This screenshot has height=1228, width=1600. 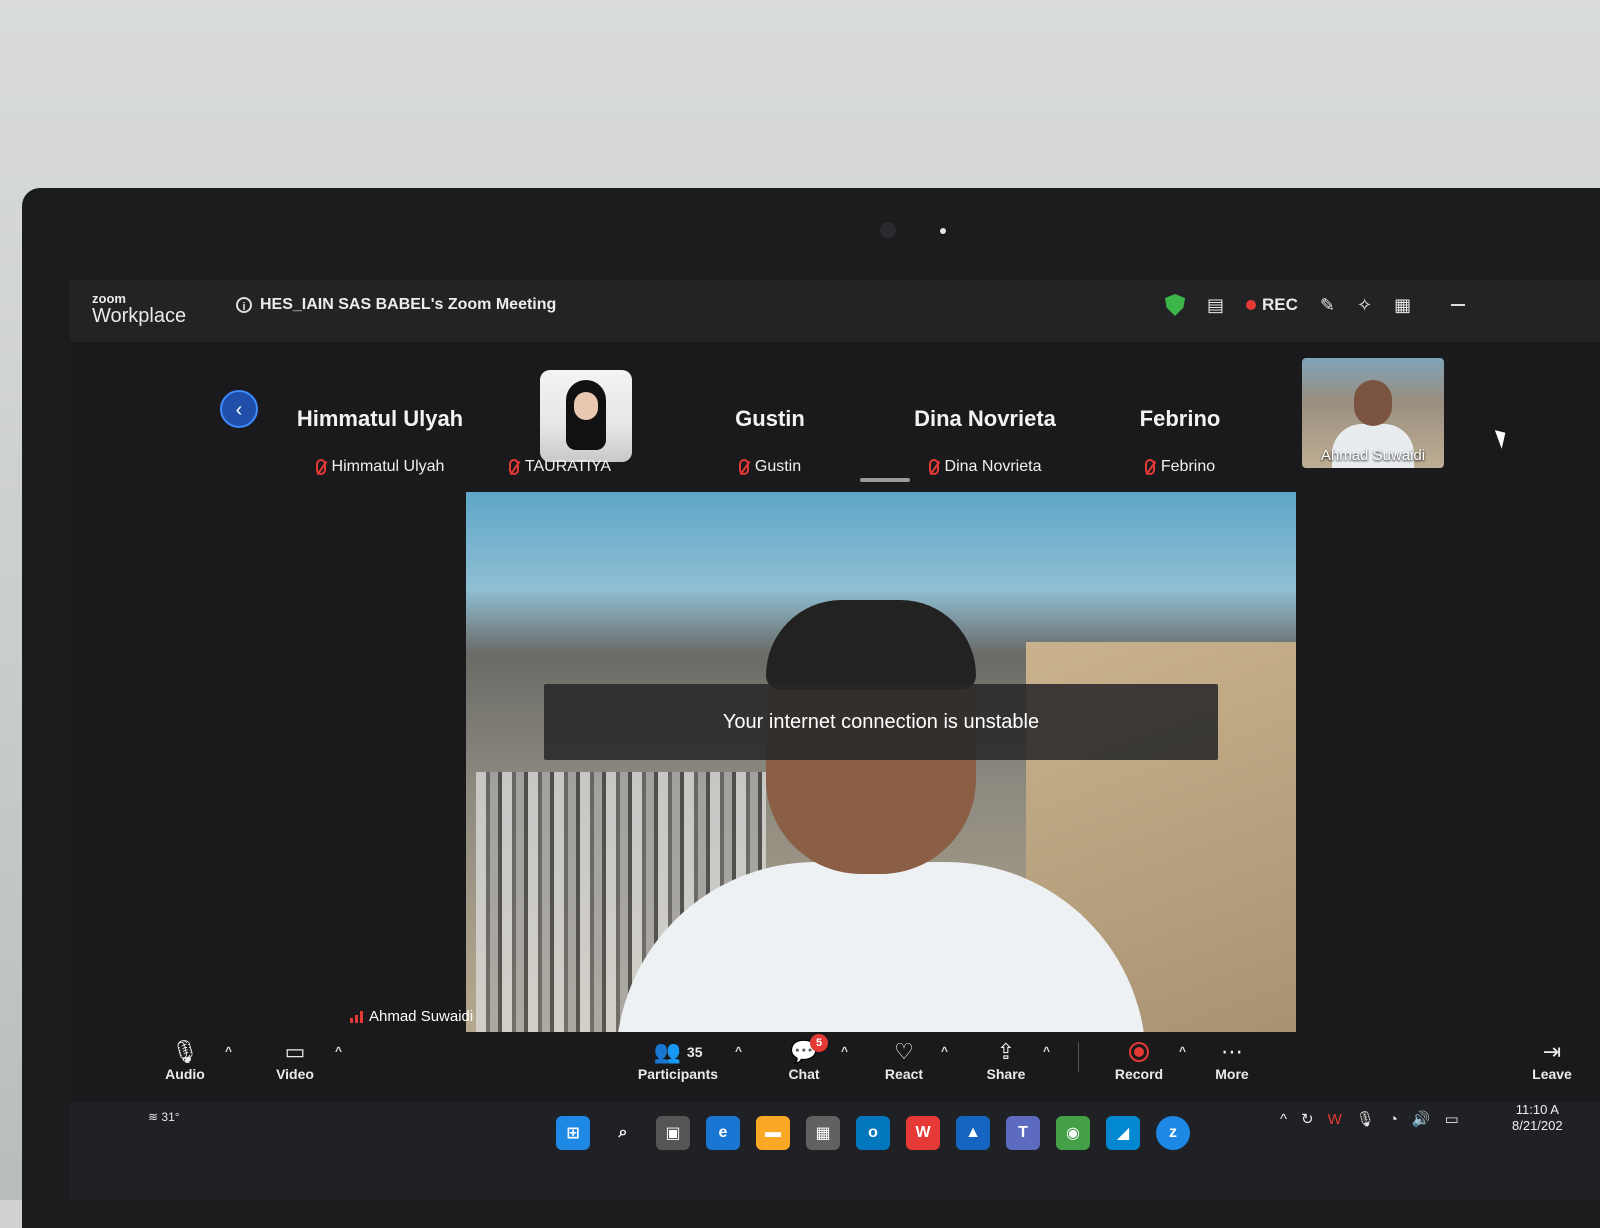 What do you see at coordinates (678, 1074) in the screenshot?
I see `participants-label: Participants` at bounding box center [678, 1074].